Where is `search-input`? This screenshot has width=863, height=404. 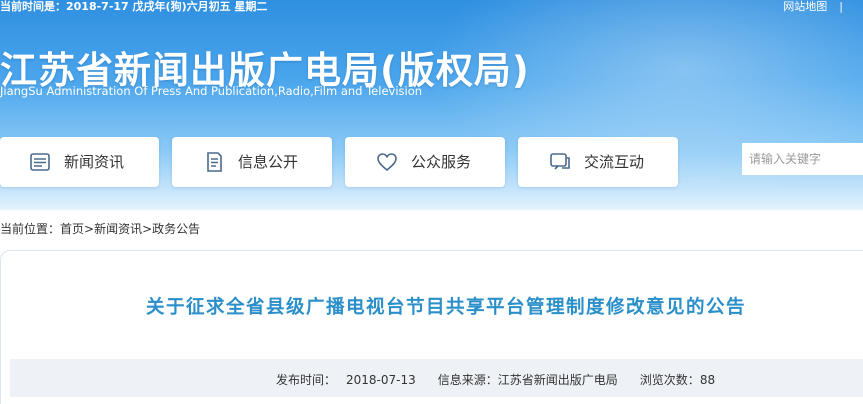
search-input is located at coordinates (802, 159).